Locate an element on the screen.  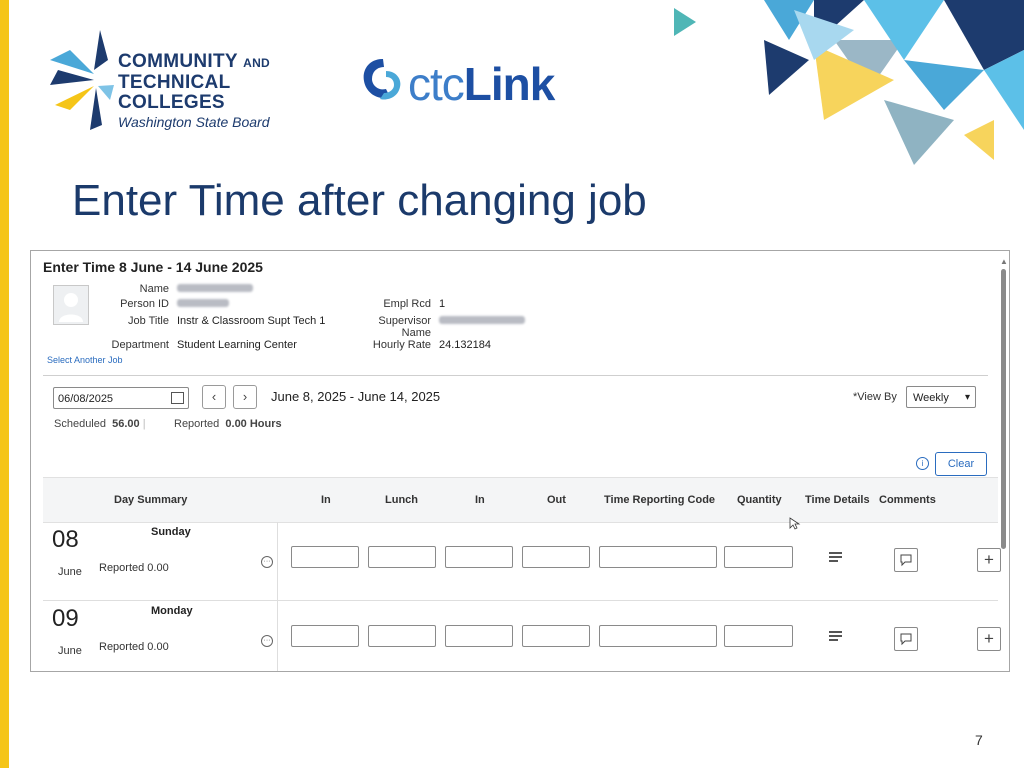
job-title-value: Instr & Classroom Supt Tech 1 is located at coordinates (251, 321).